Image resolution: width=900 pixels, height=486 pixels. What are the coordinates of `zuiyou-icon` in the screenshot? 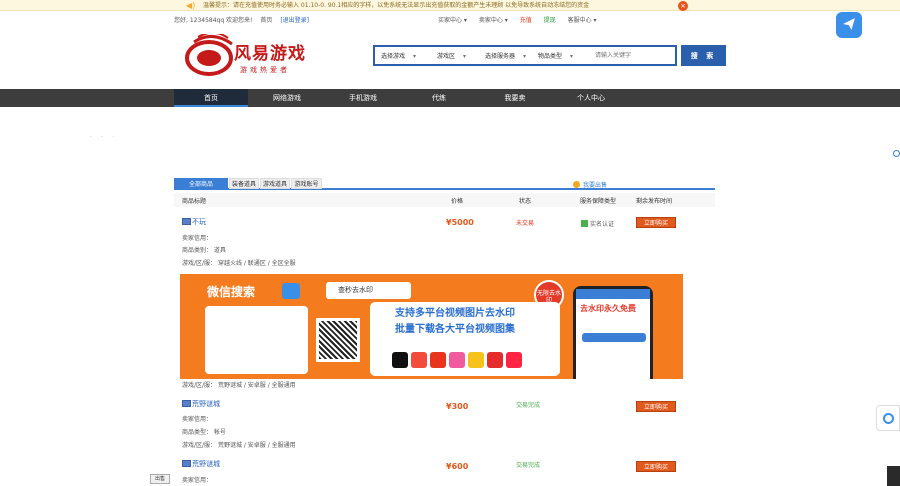 It's located at (476, 360).